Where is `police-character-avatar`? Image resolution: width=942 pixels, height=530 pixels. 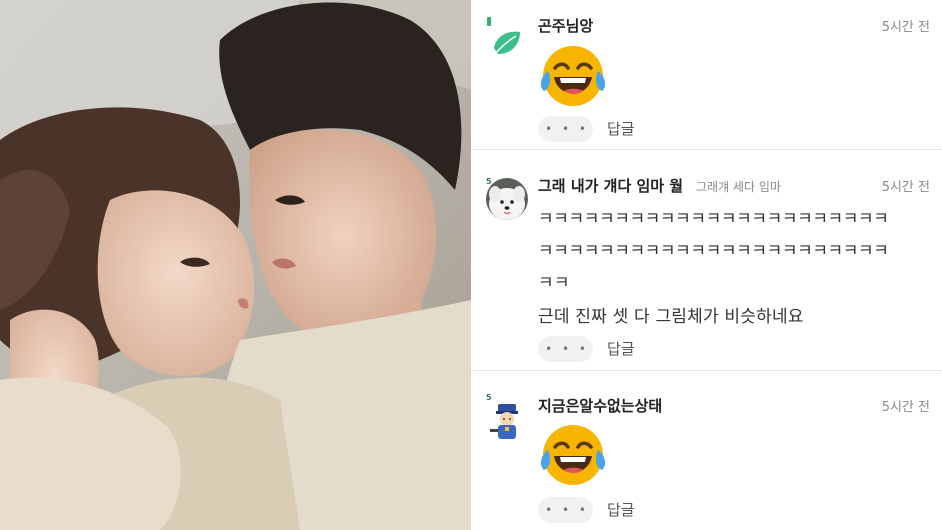
police-character-avatar is located at coordinates (504, 421).